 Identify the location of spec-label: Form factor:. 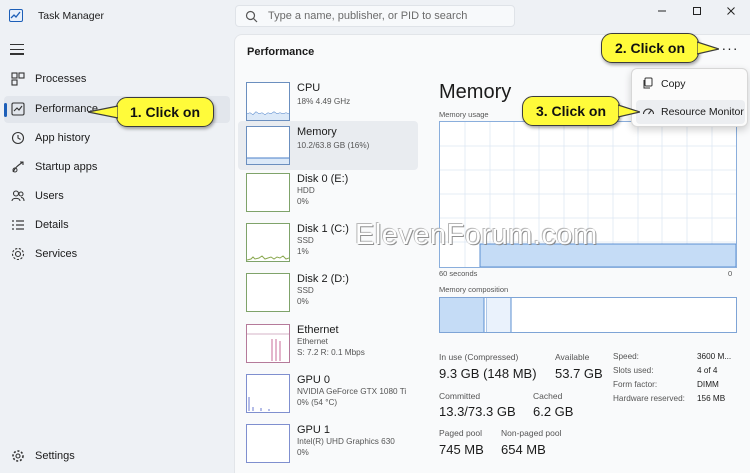
(635, 384).